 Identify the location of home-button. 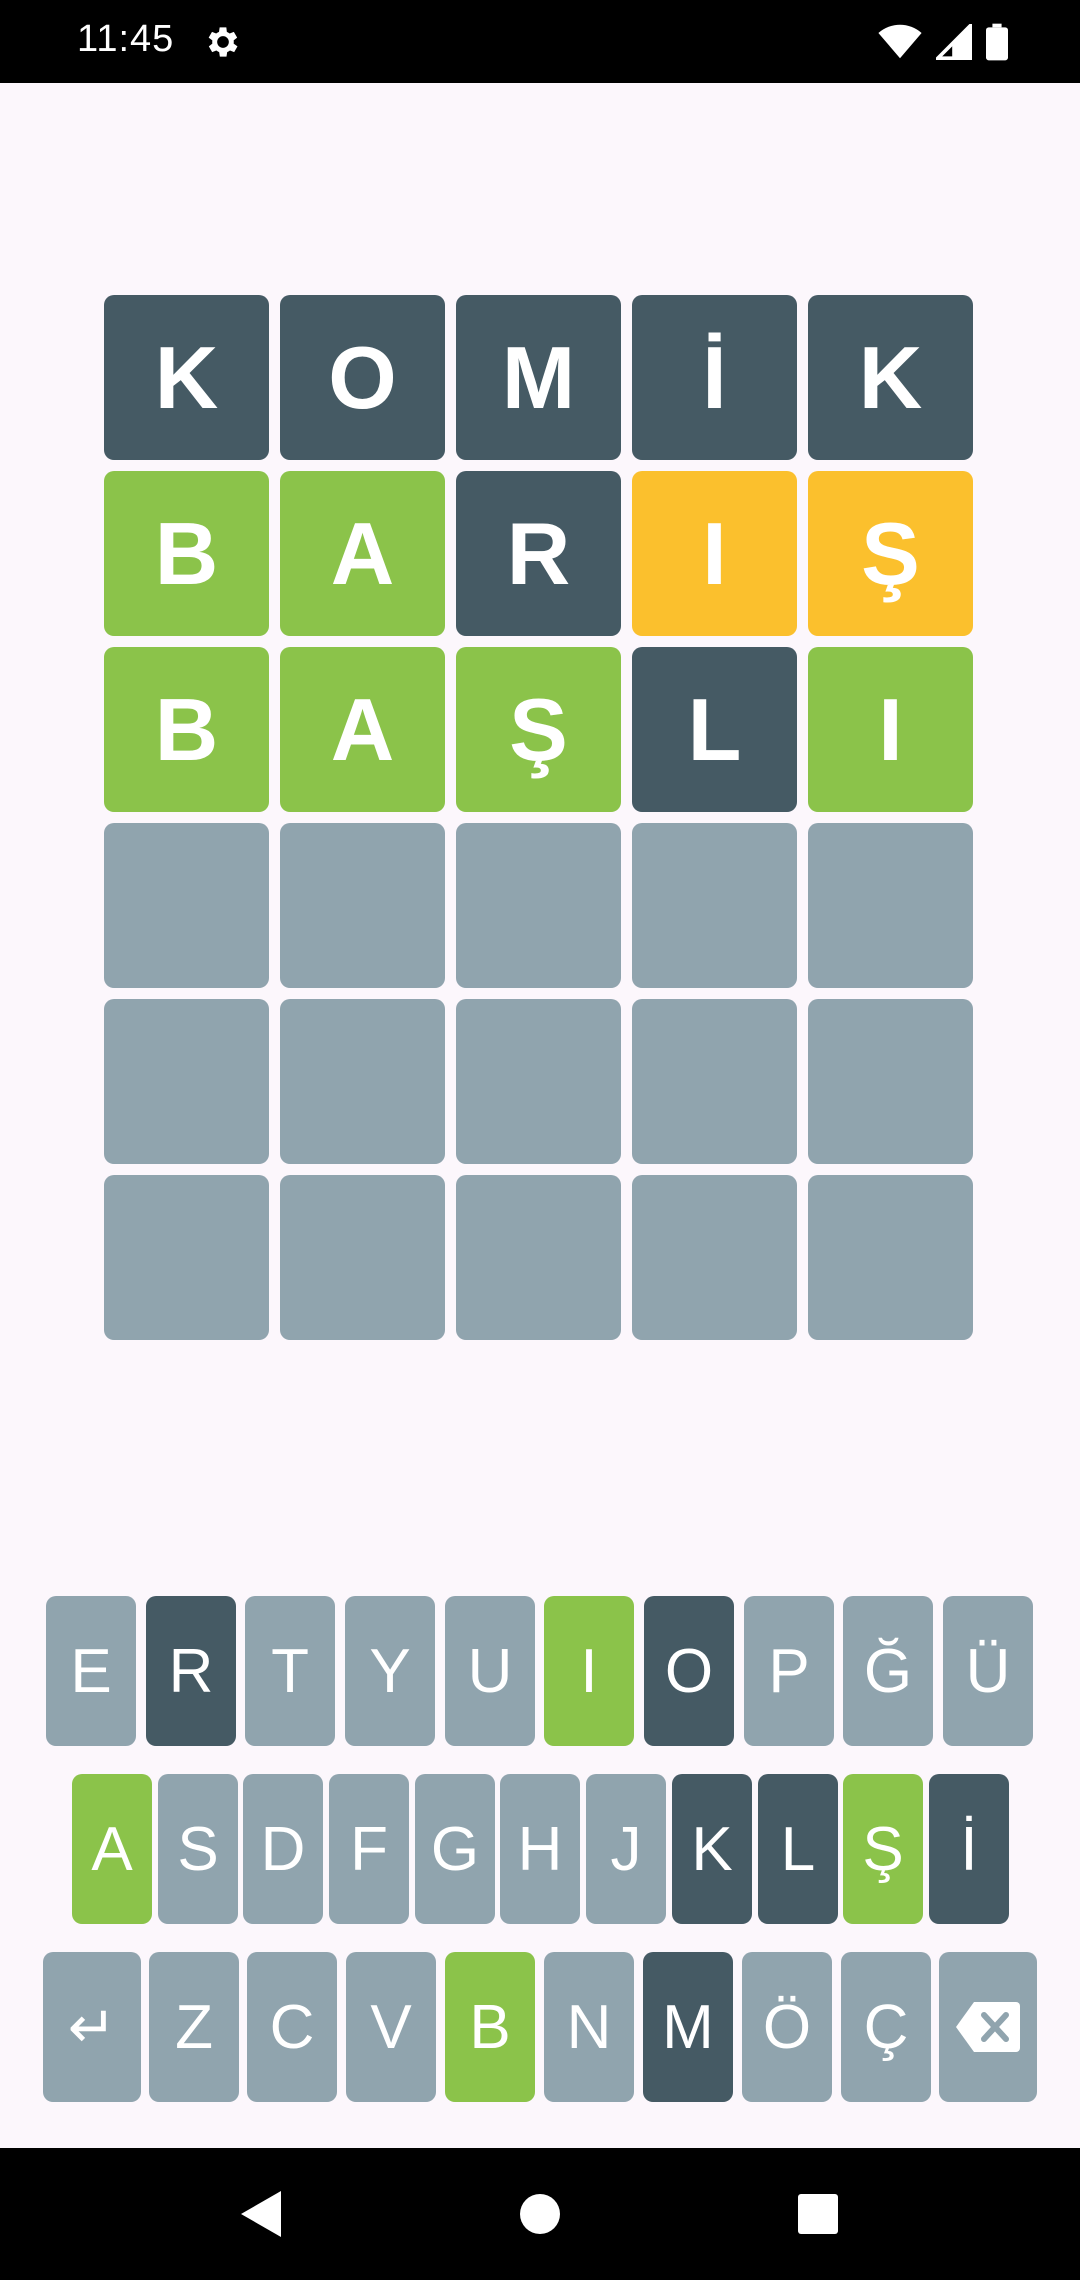
(540, 2214).